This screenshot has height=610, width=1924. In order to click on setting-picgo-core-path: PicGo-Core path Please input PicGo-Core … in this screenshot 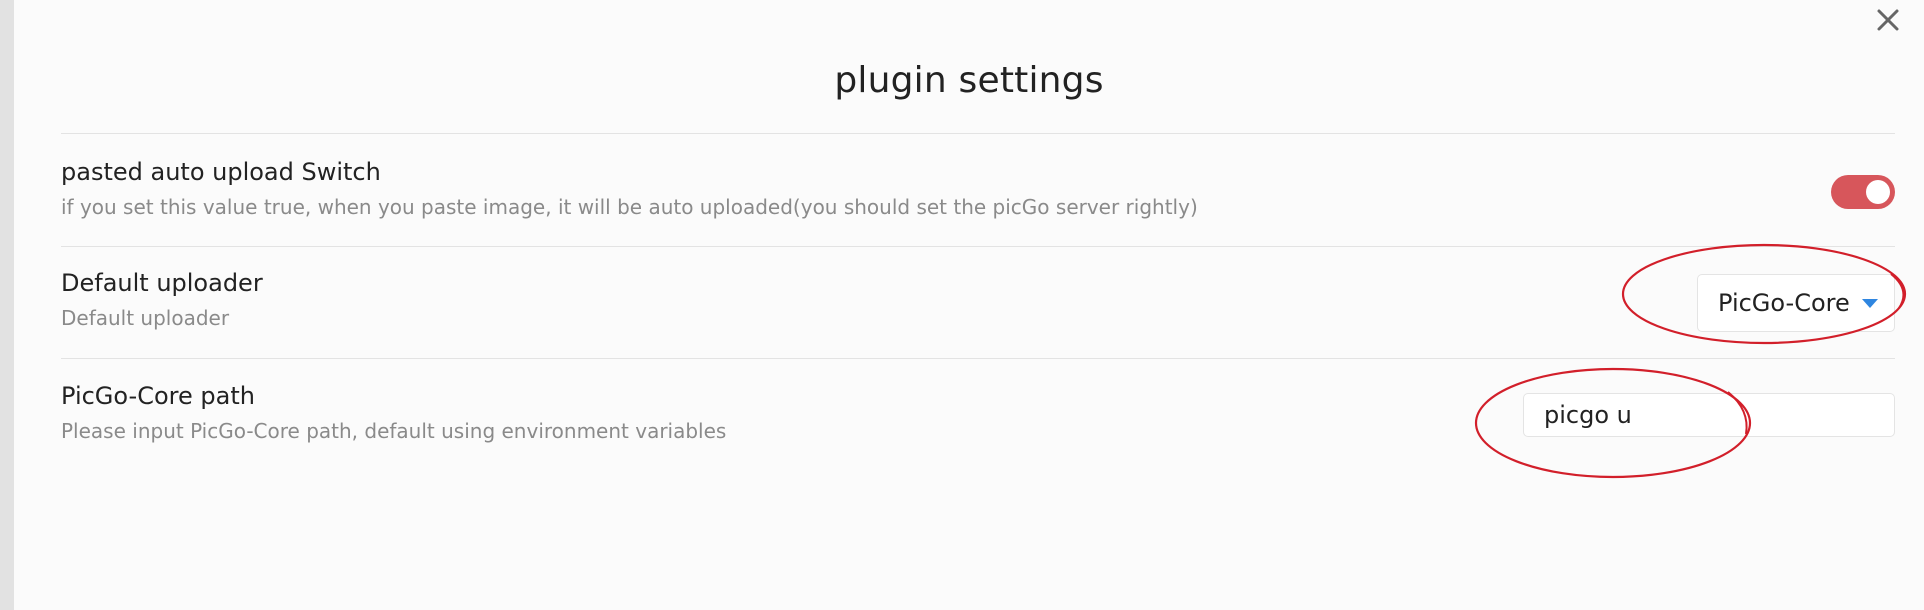, I will do `click(978, 417)`.